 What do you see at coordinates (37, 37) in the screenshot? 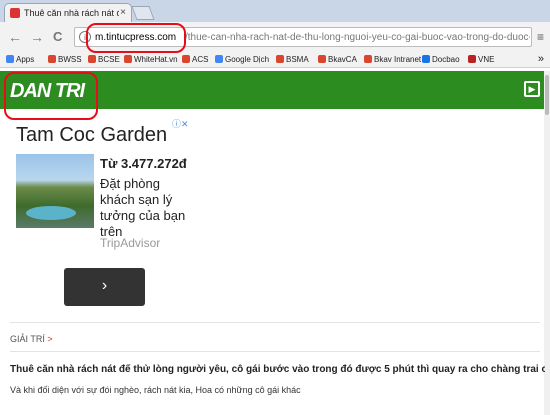
I see `forward-icon: →` at bounding box center [37, 37].